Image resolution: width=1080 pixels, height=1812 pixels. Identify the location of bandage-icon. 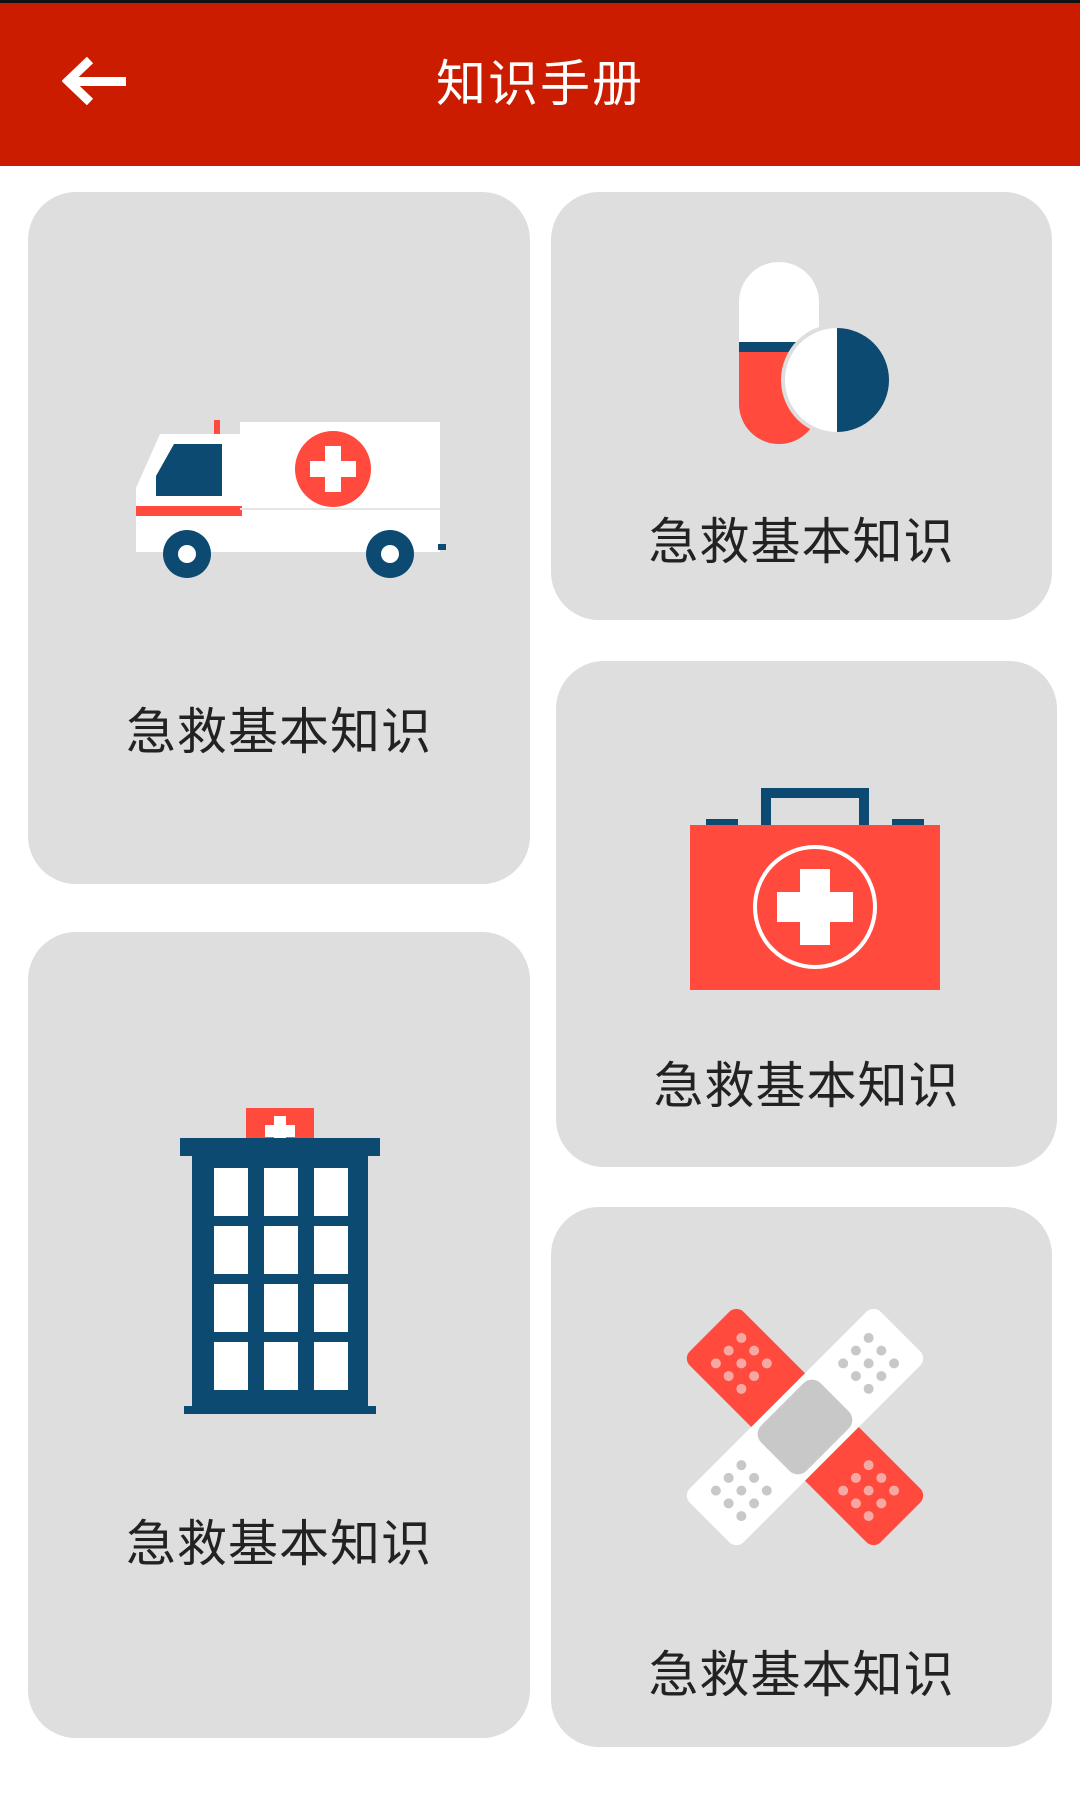
(805, 1427).